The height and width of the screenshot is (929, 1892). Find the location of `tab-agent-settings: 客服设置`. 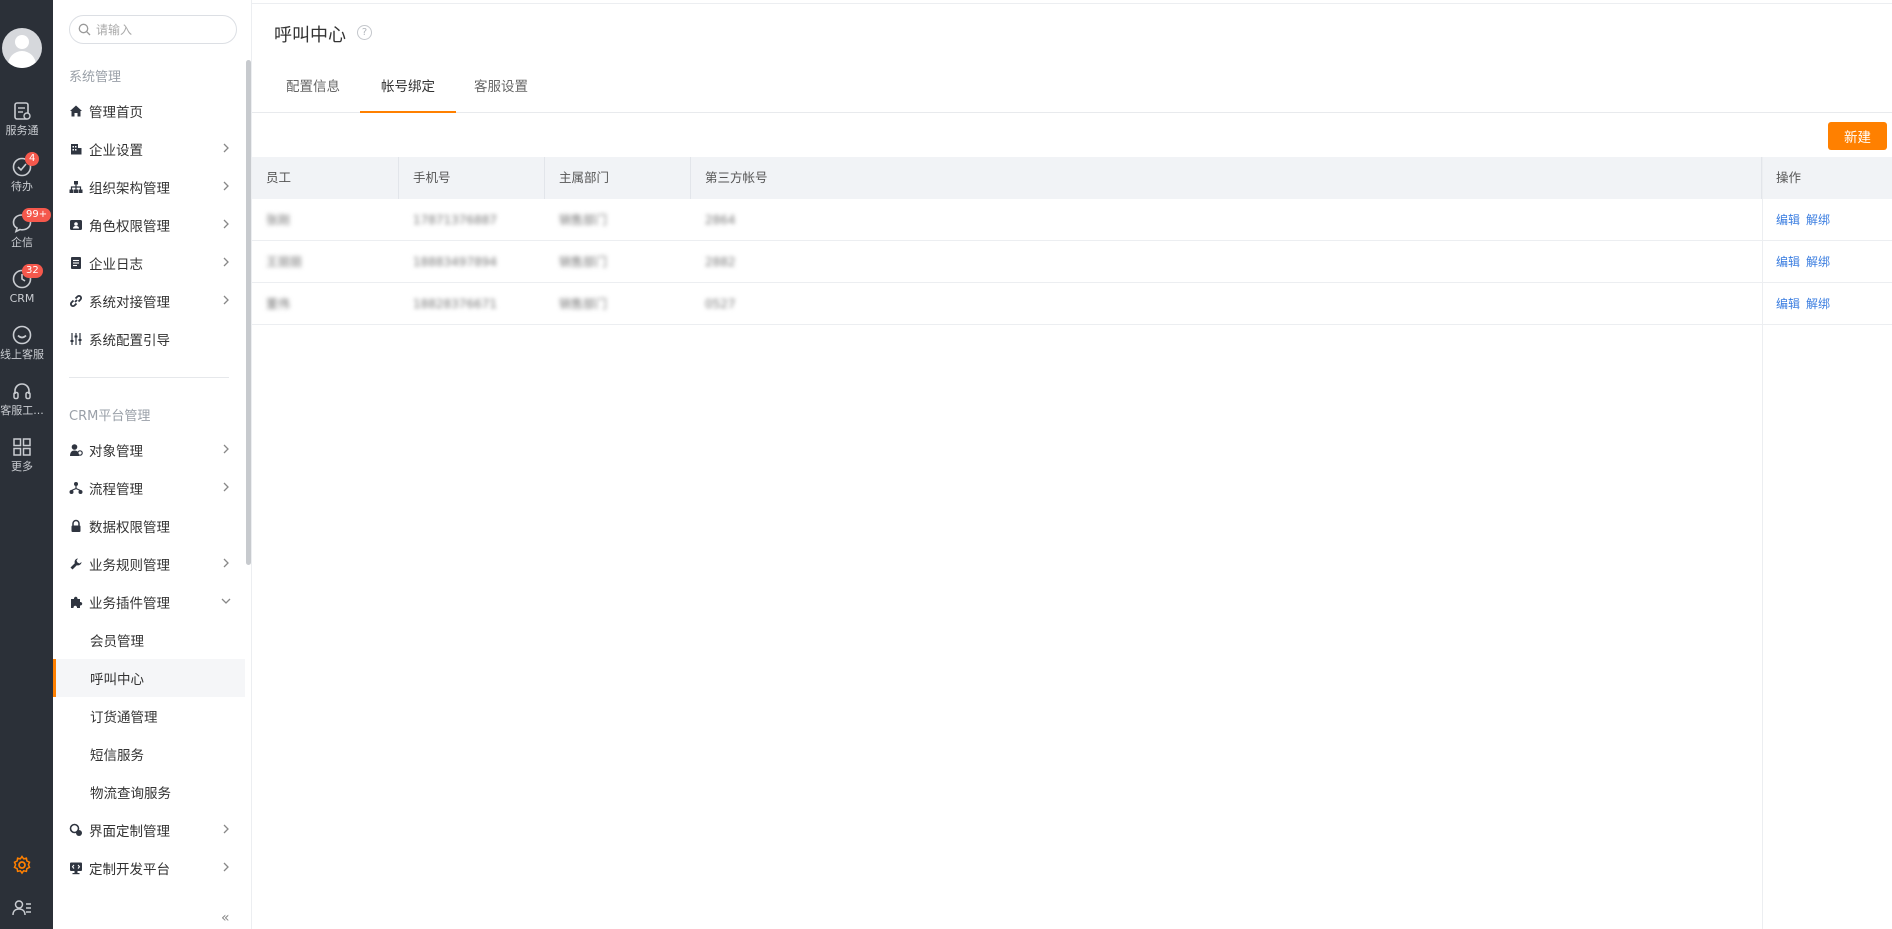

tab-agent-settings: 客服设置 is located at coordinates (501, 91).